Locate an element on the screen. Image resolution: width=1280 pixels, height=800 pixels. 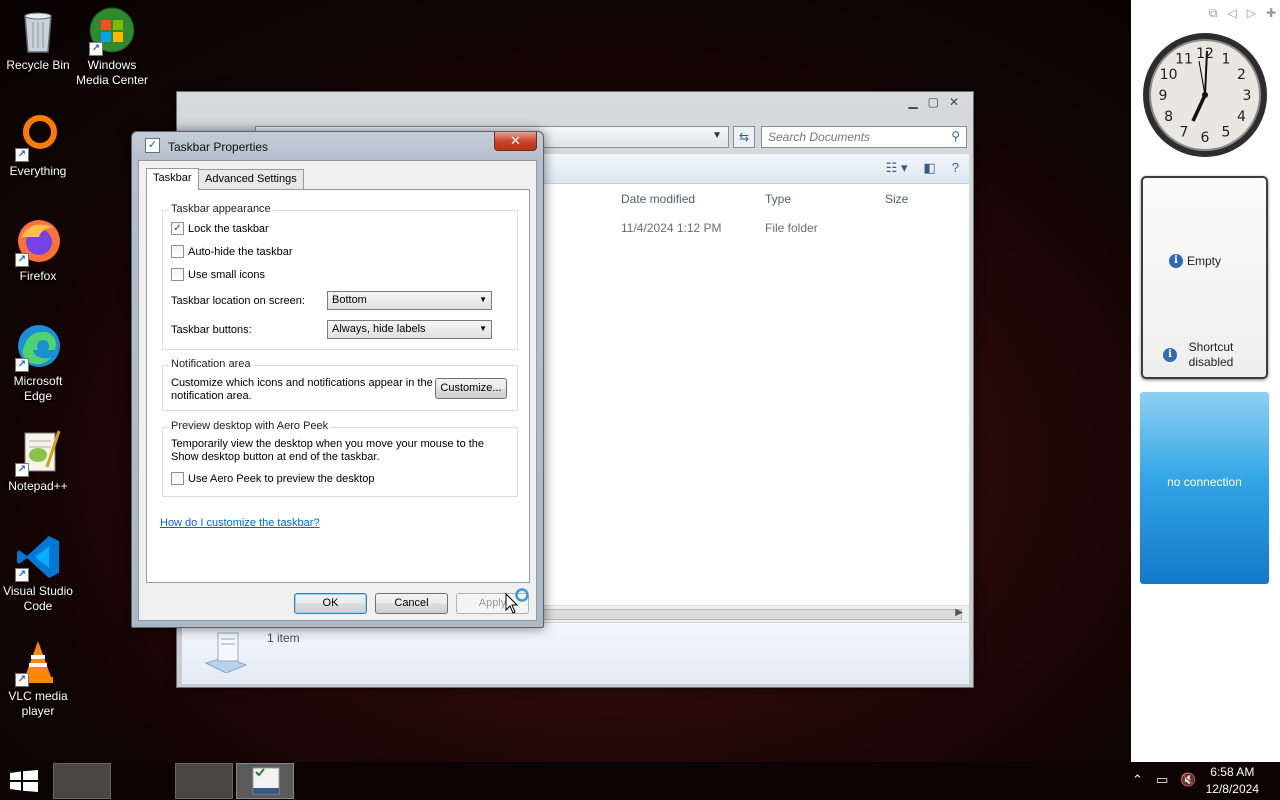
ok-button: OK is located at coordinates (330, 603).